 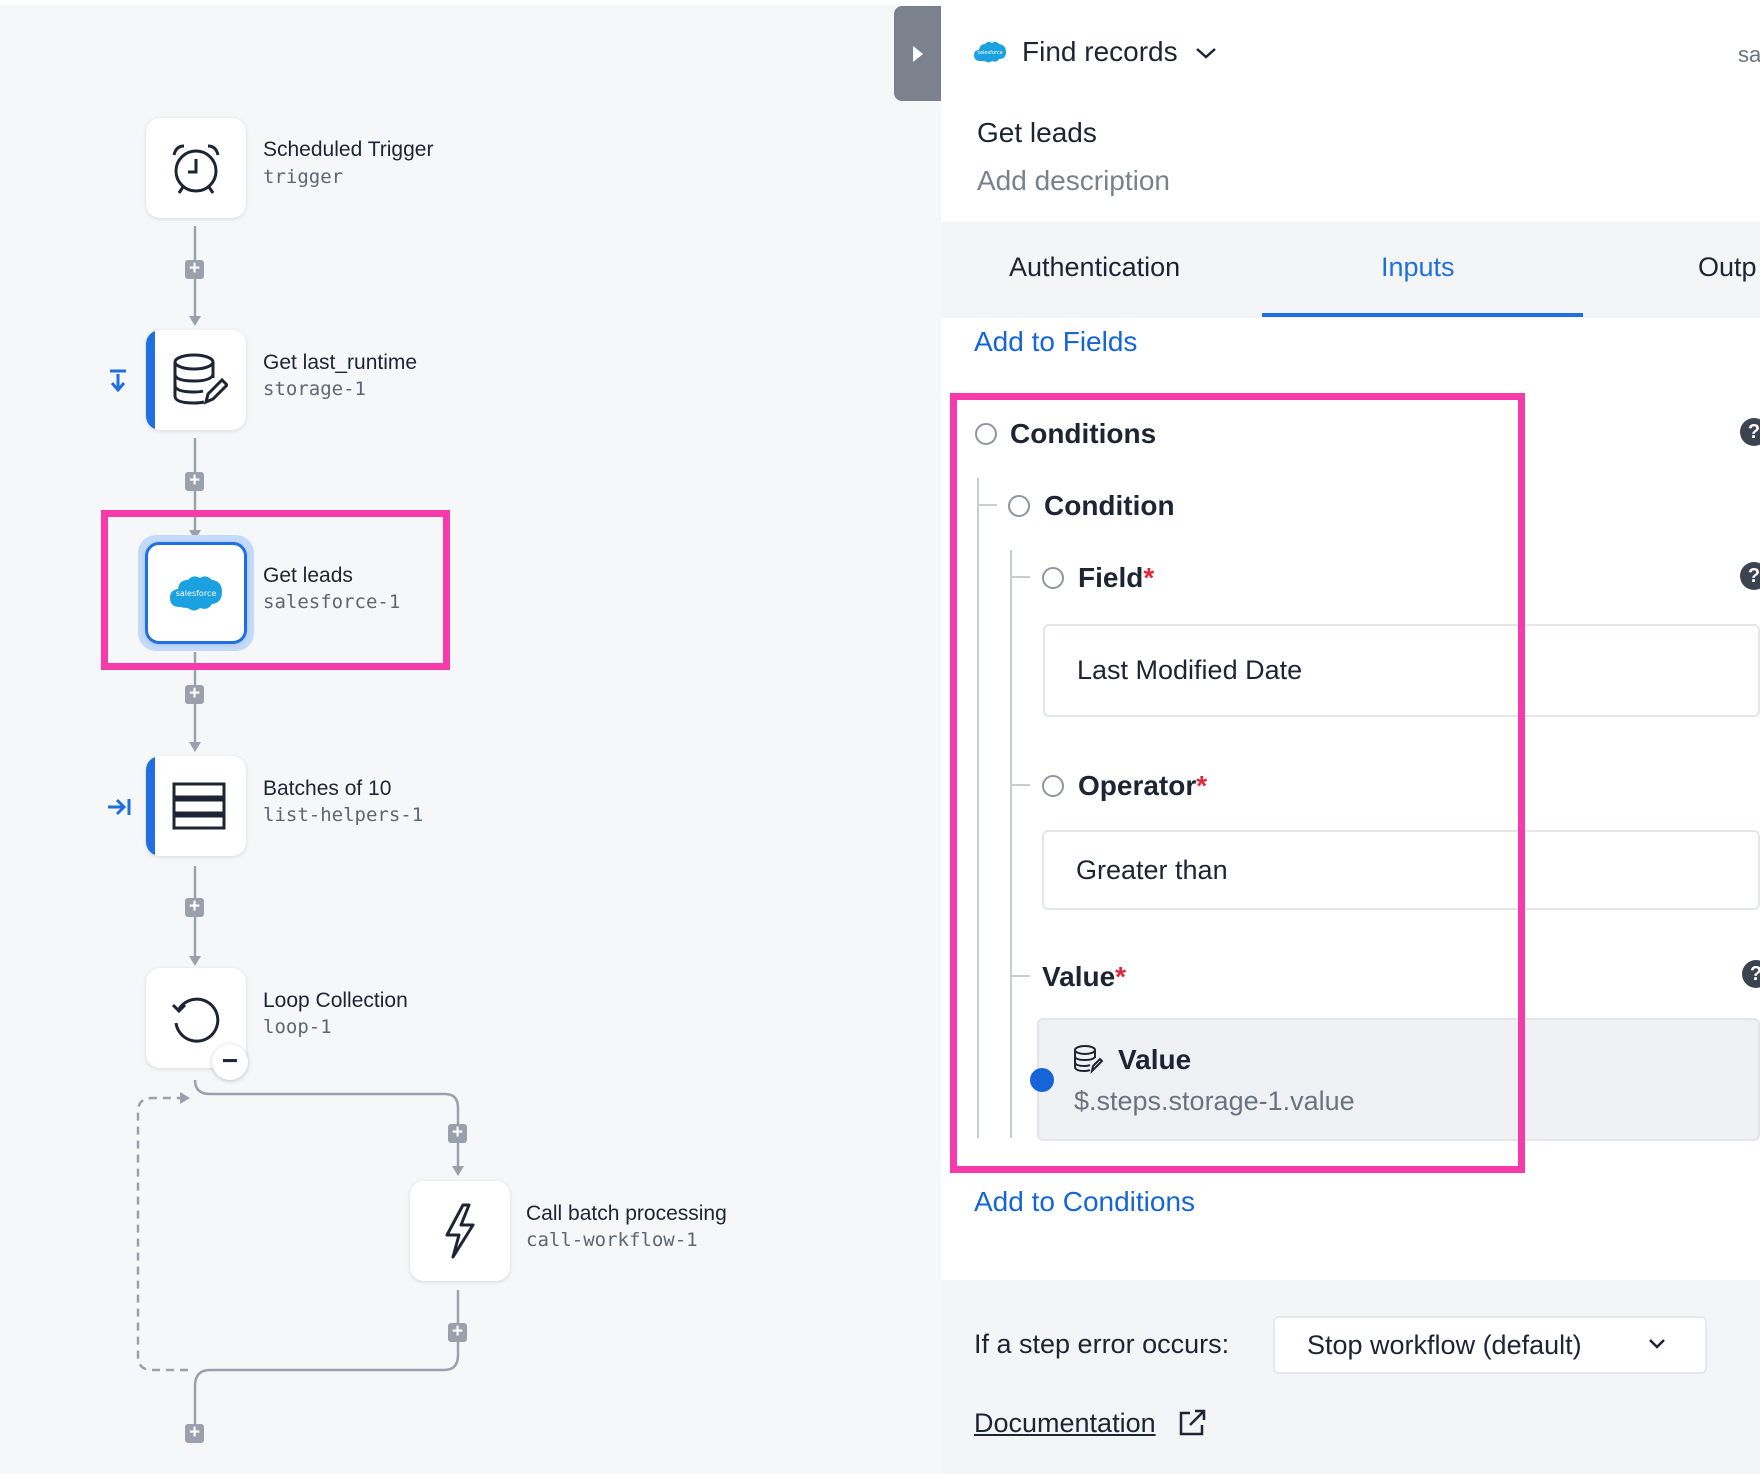 I want to click on node-scheduled-trigger, so click(x=196, y=168).